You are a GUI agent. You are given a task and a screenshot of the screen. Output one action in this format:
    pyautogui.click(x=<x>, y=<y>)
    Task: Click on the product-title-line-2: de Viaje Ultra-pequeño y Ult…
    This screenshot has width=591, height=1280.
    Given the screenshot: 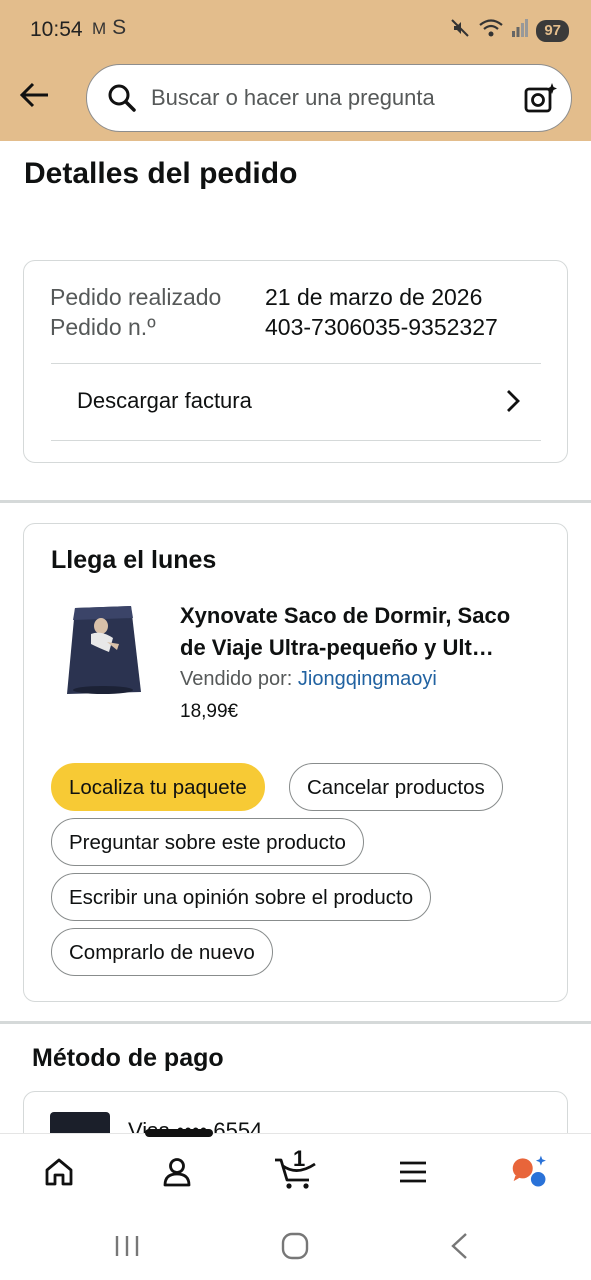 What is the action you would take?
    pyautogui.click(x=337, y=647)
    